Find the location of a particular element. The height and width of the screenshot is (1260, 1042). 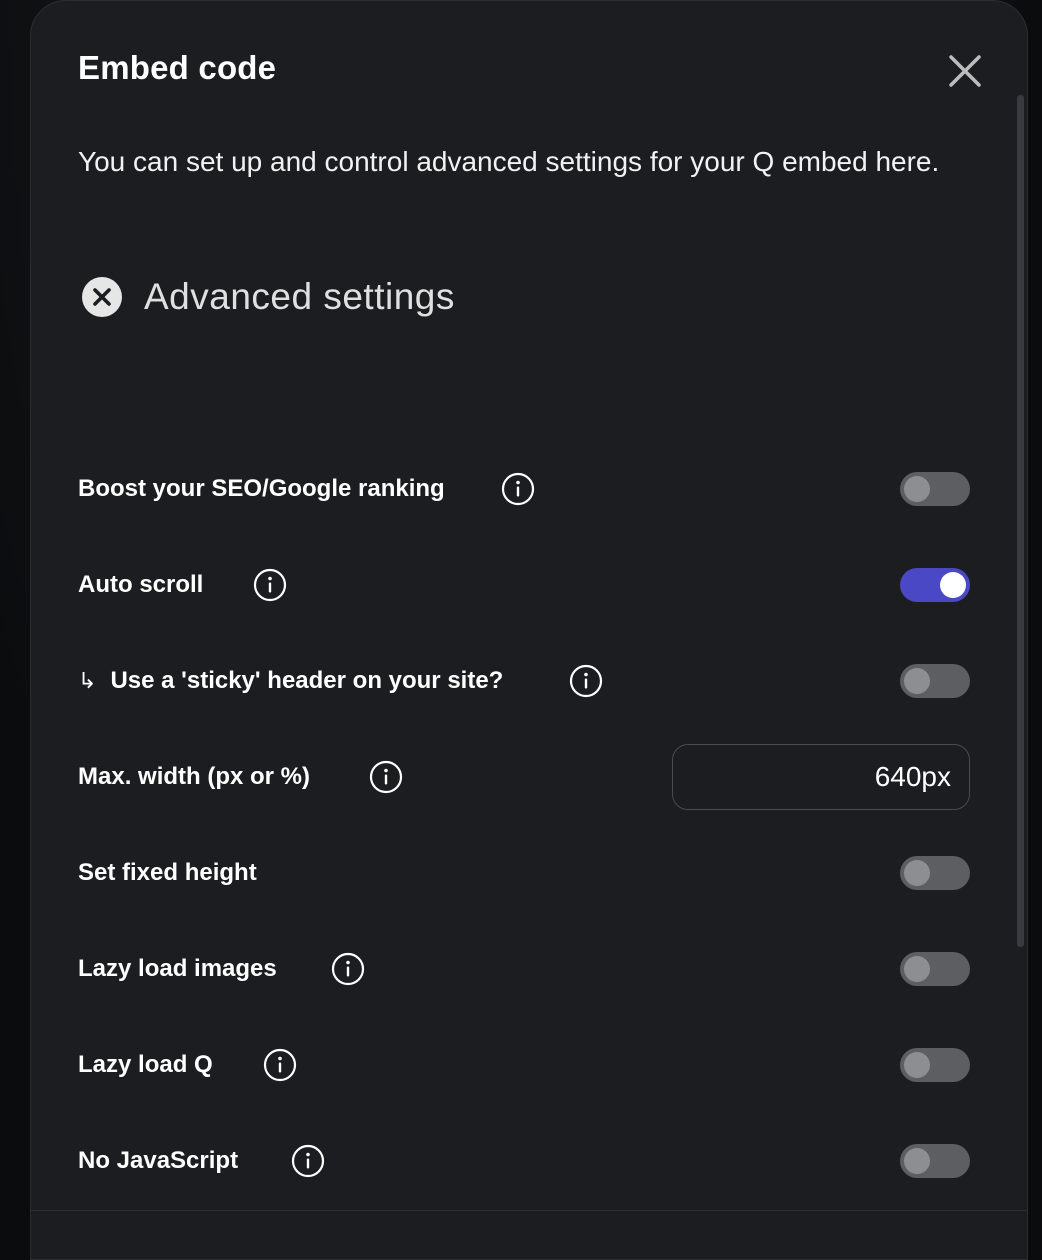

setting-label: Boost your SEO/Google ranking is located at coordinates (261, 488).